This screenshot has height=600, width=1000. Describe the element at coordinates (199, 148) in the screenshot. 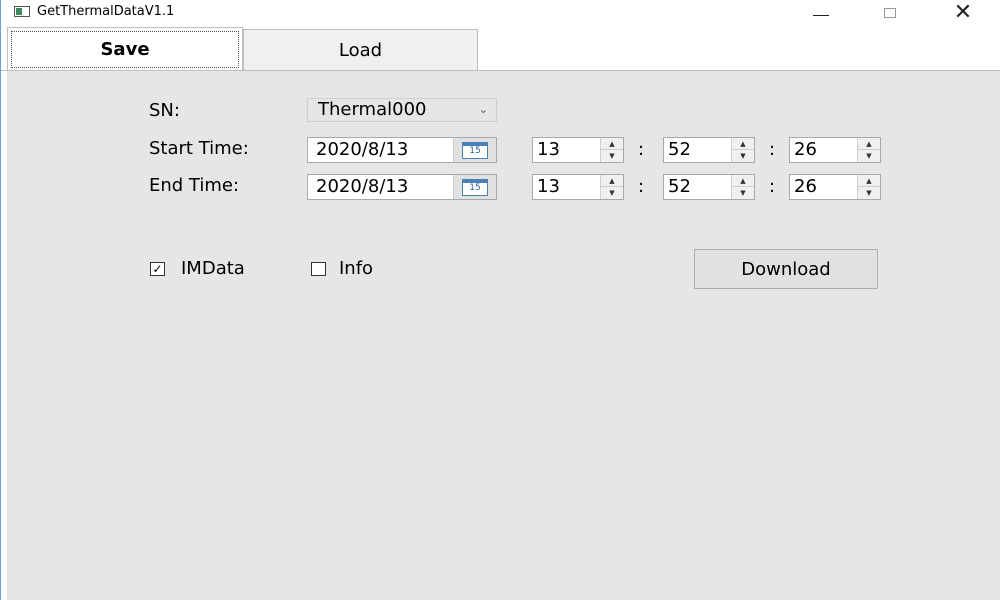

I see `start-time-label: Start Time:` at that location.